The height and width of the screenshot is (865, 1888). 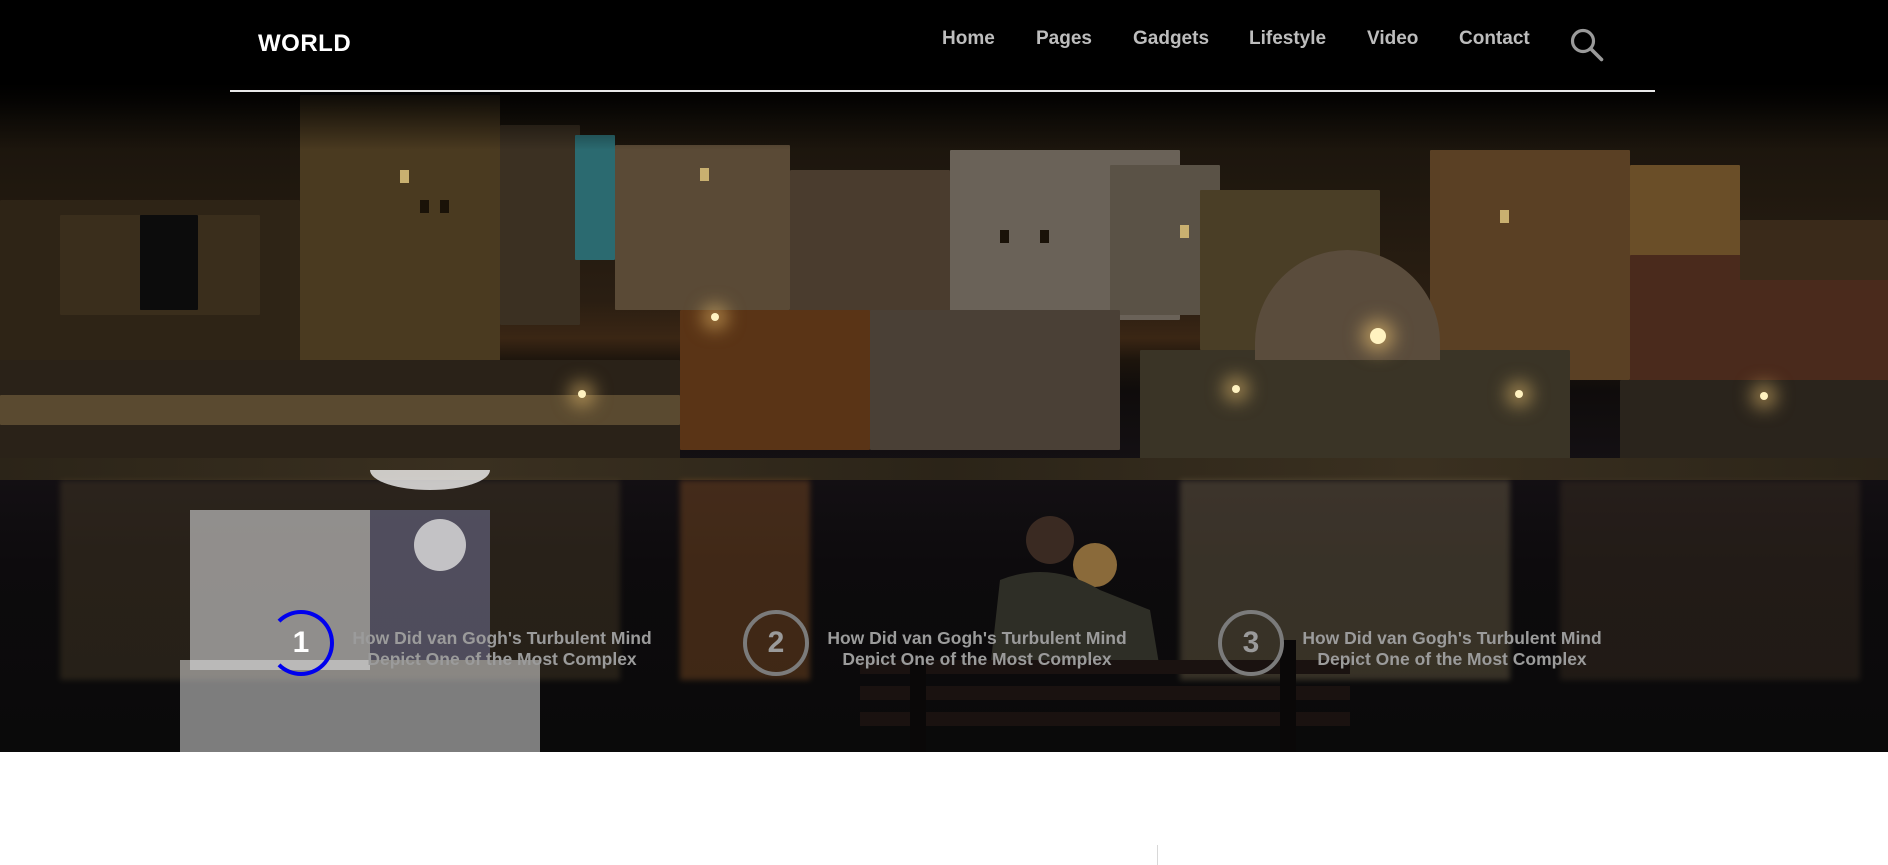 I want to click on nav-pages: Pages, so click(x=1064, y=39).